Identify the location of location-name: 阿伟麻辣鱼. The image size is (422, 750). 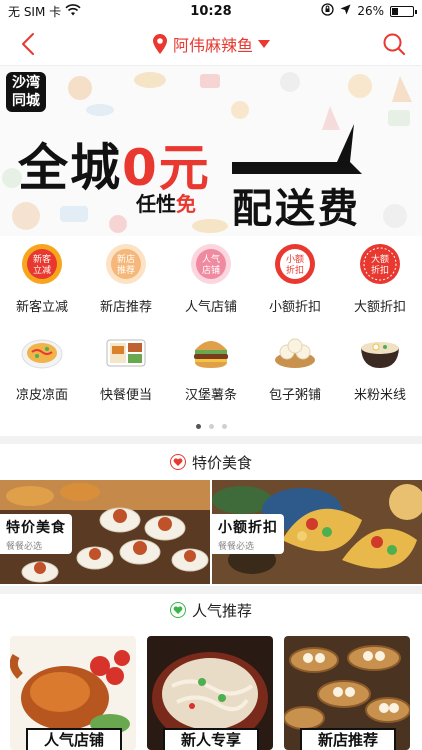
(212, 45).